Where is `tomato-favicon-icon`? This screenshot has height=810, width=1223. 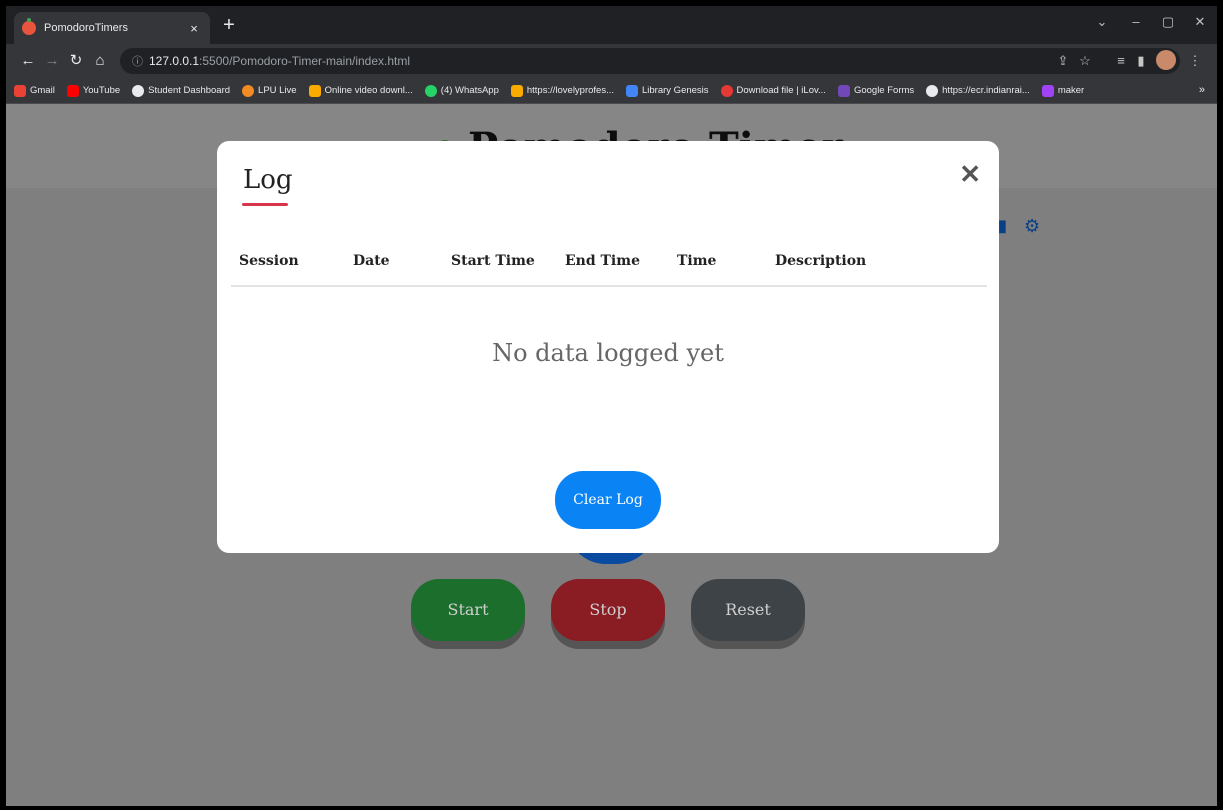 tomato-favicon-icon is located at coordinates (29, 26).